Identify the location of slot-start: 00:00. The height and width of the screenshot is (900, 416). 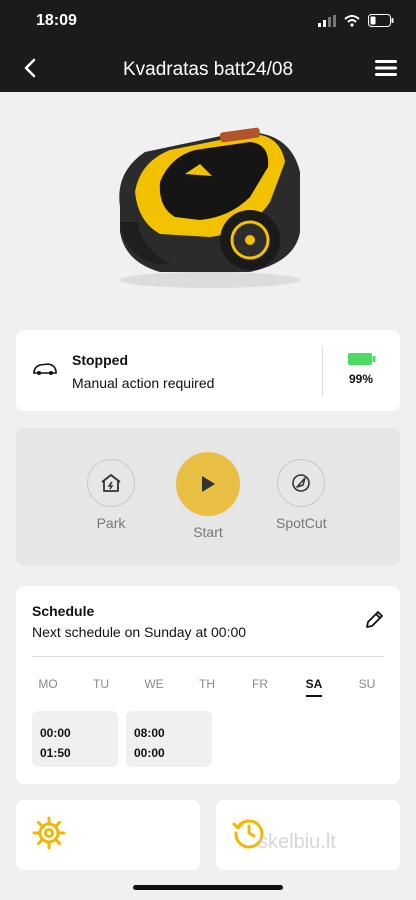
(55, 733).